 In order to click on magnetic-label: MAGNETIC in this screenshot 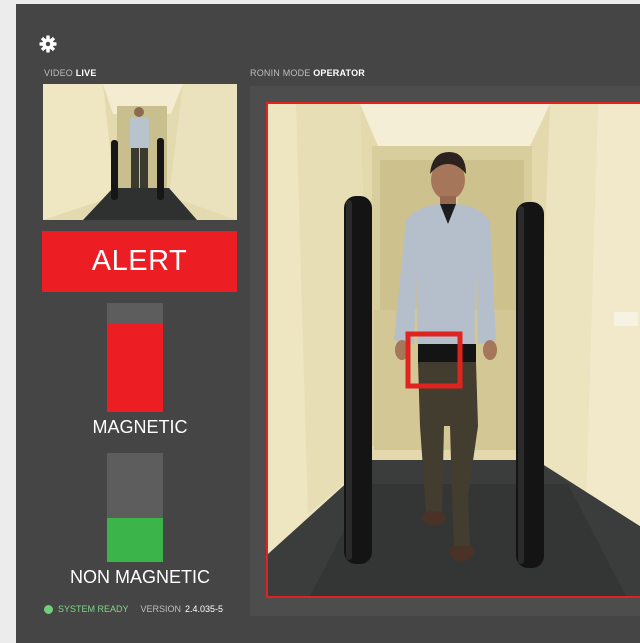, I will do `click(140, 427)`.